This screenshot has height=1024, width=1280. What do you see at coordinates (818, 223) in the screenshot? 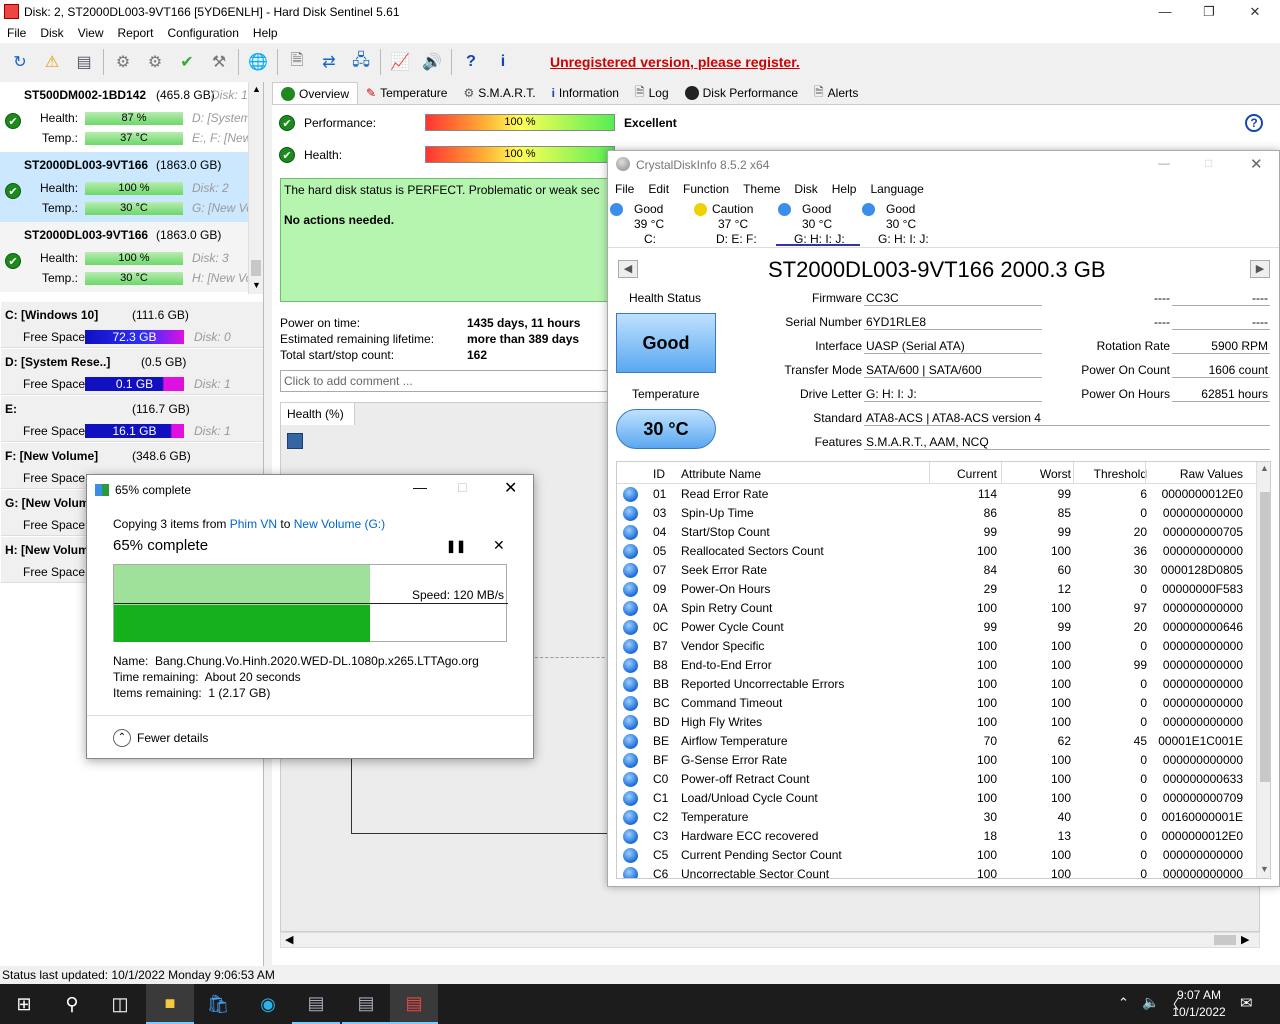
I see `cdi-drive-tab-selected: Good 30 °C G: H: I: J:` at bounding box center [818, 223].